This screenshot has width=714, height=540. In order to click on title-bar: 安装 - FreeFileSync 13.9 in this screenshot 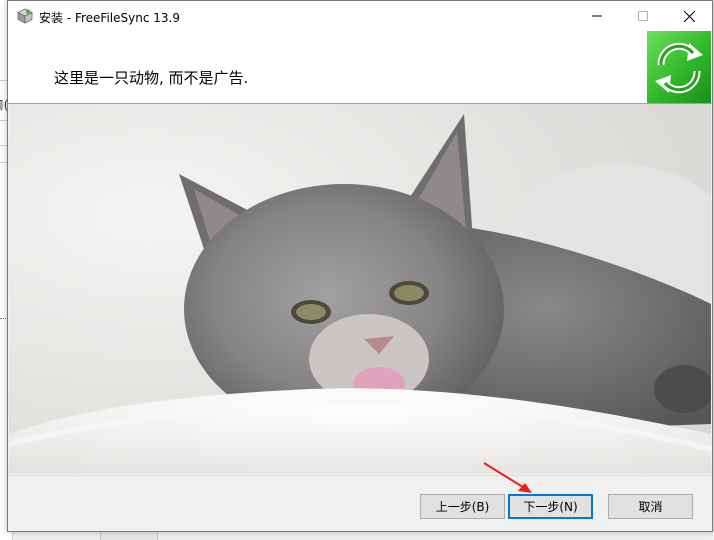, I will do `click(360, 16)`.